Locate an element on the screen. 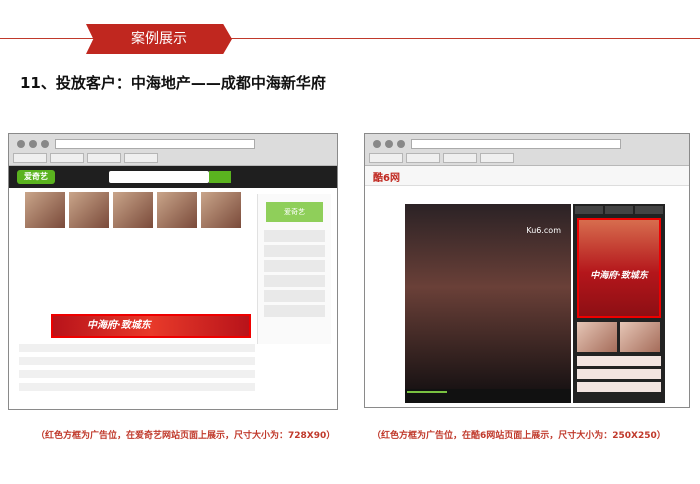  search-input is located at coordinates (159, 177).